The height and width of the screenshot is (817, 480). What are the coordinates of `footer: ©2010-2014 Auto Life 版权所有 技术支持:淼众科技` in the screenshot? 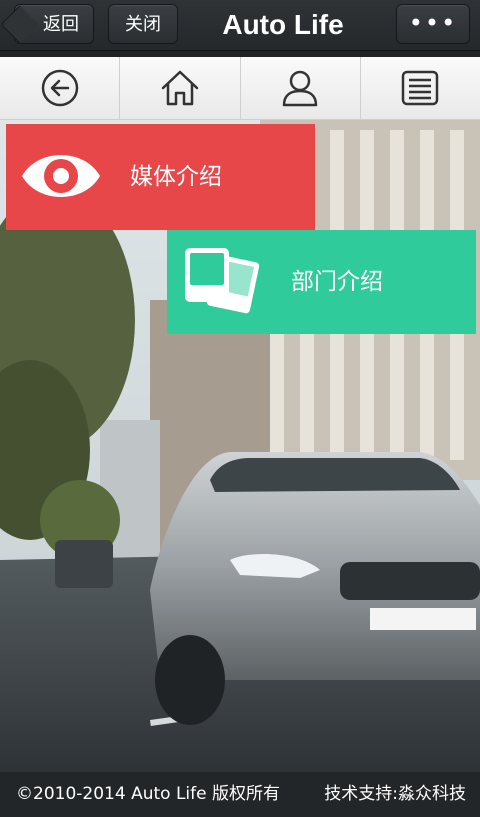 It's located at (240, 794).